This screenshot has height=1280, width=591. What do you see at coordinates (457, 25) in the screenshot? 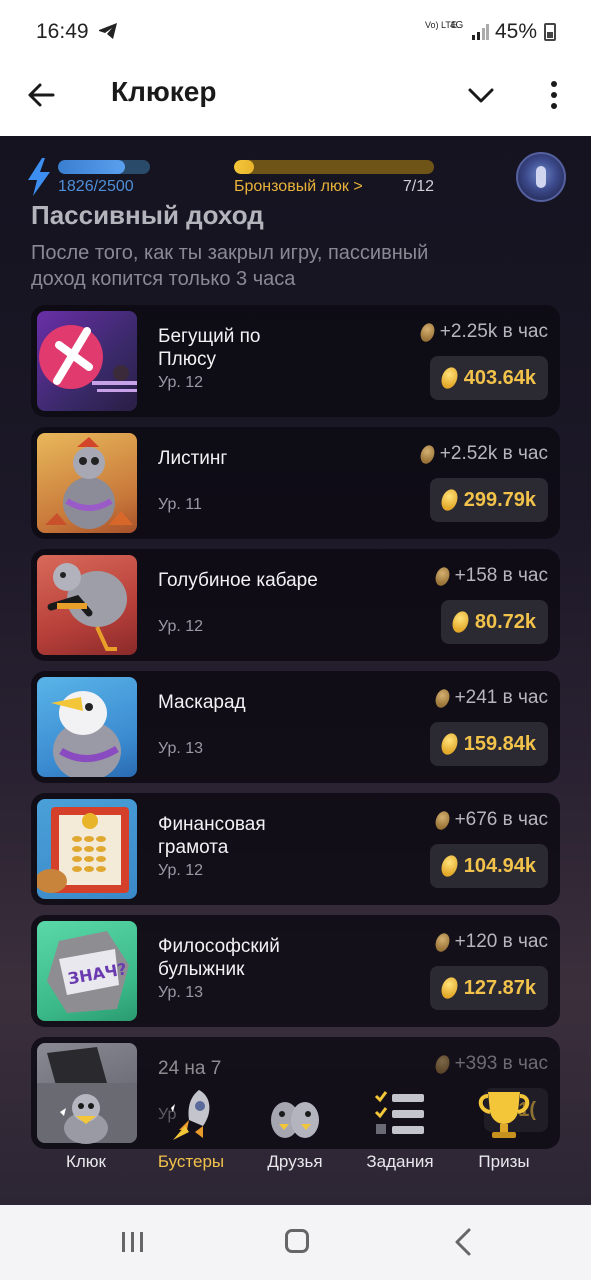
I see `network-type-label: 4G` at bounding box center [457, 25].